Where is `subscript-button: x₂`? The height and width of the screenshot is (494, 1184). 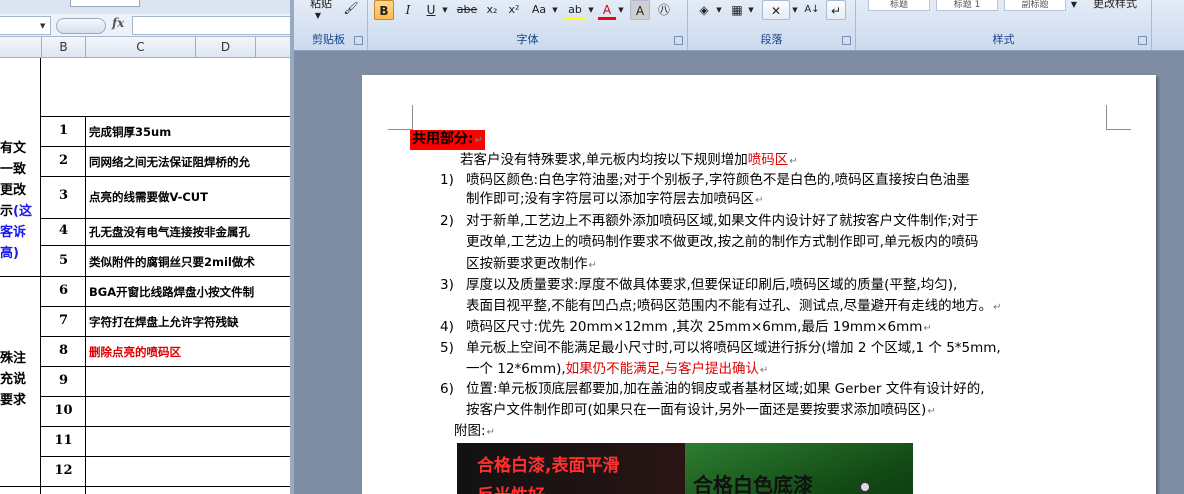
subscript-button: x₂ is located at coordinates (492, 10).